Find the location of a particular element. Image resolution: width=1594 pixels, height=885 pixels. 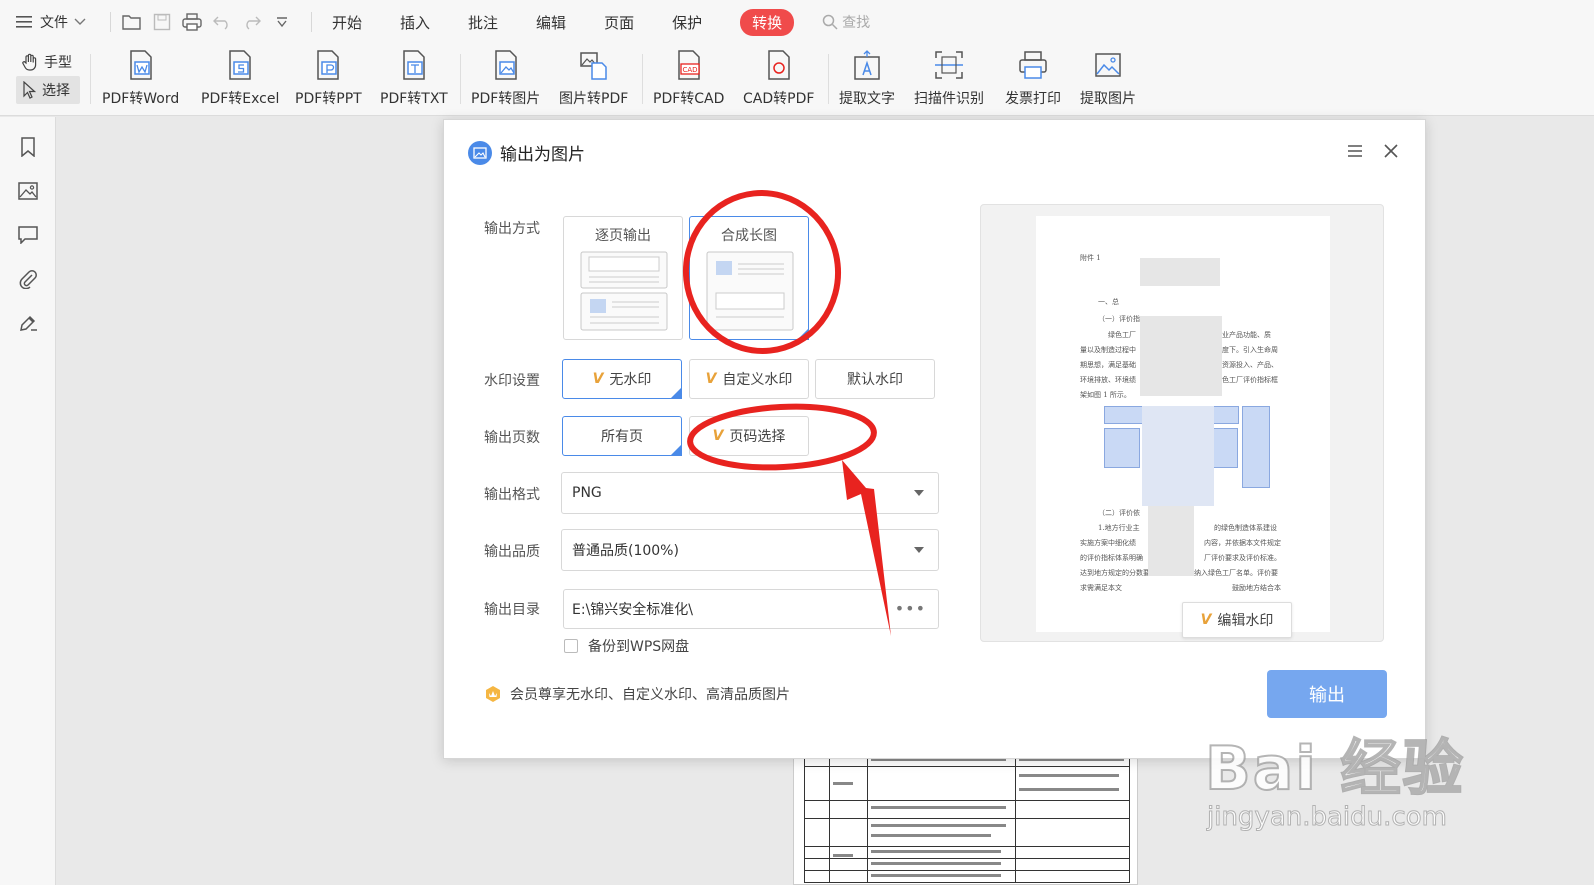

scan-recognition-button: 扫描件识别 is located at coordinates (949, 78).